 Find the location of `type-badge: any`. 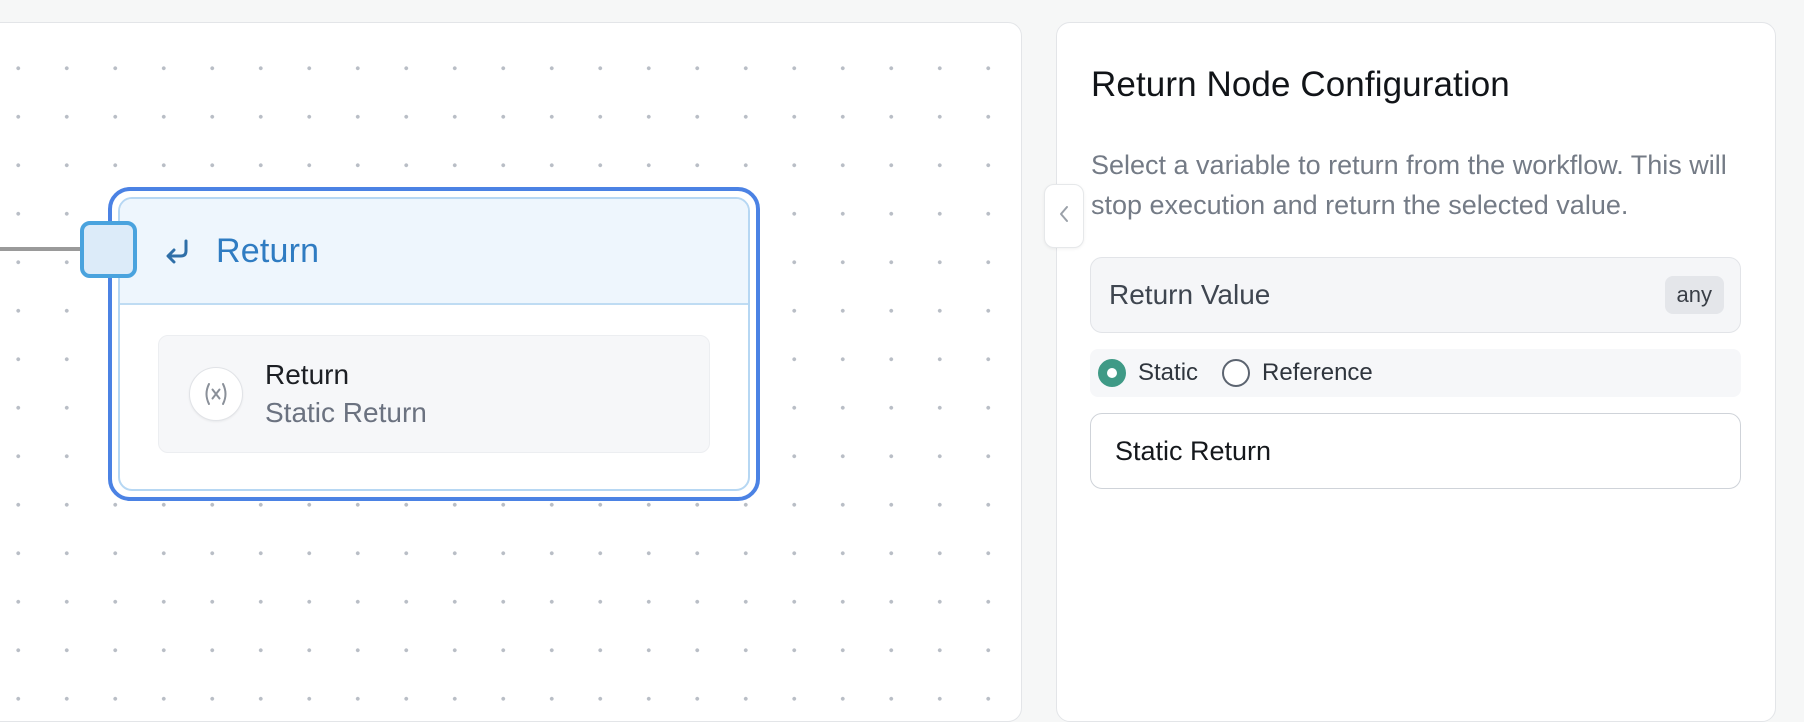

type-badge: any is located at coordinates (1694, 295).